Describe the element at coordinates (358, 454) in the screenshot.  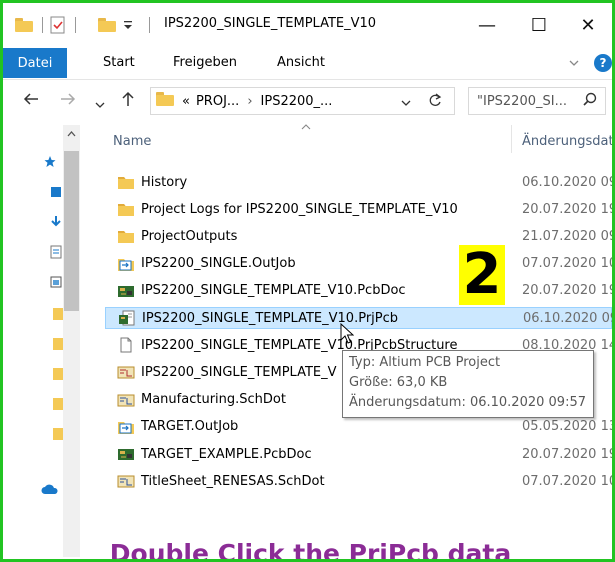
I see `file-row: TARGET_EXAMPLE.PcbDoc 20.07.2020 19:2` at that location.